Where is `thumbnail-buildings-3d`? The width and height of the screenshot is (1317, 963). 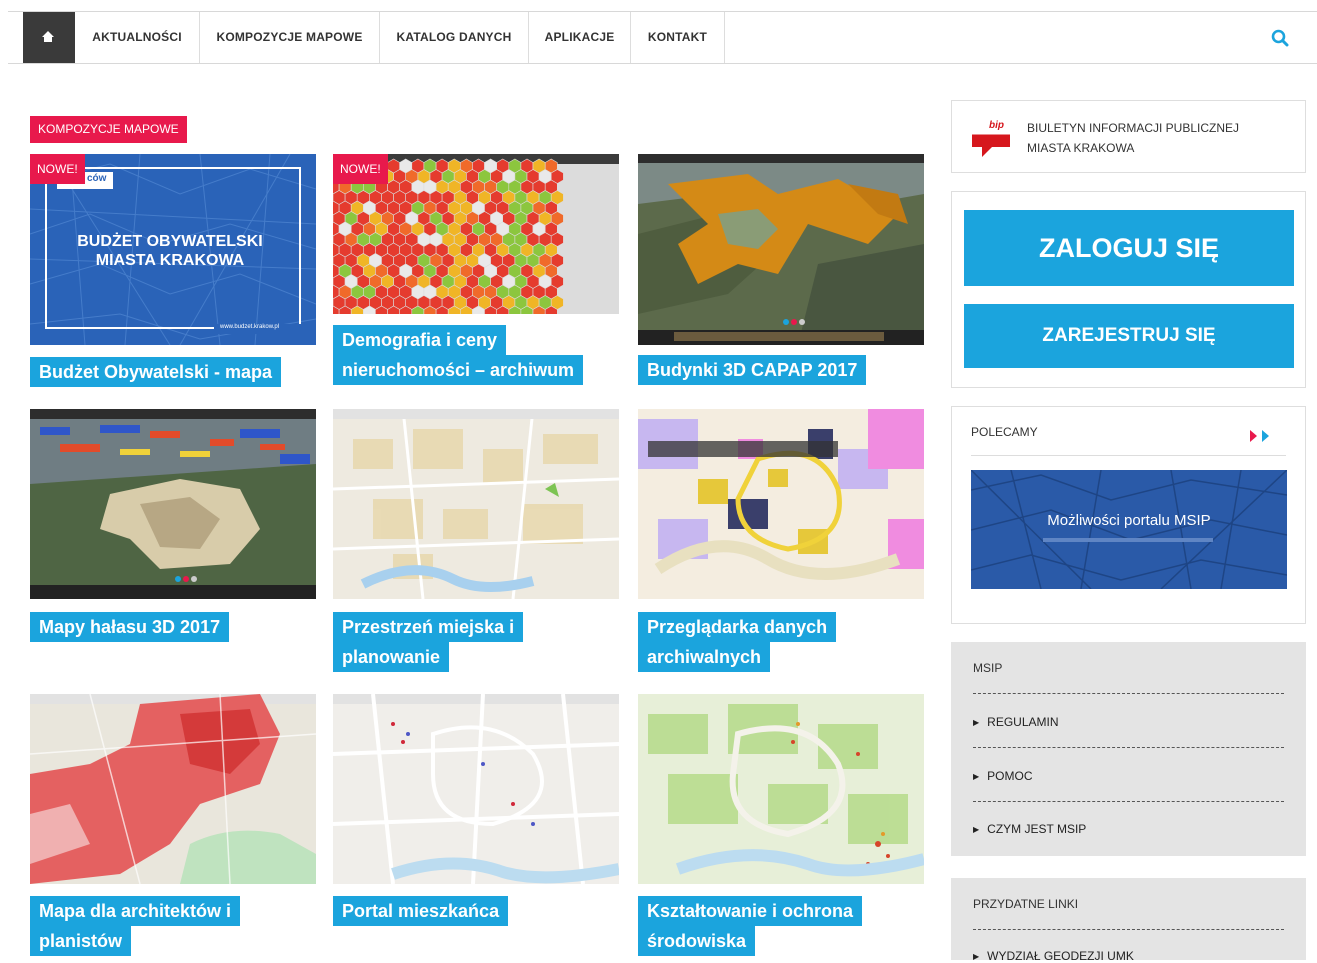
thumbnail-buildings-3d is located at coordinates (781, 249).